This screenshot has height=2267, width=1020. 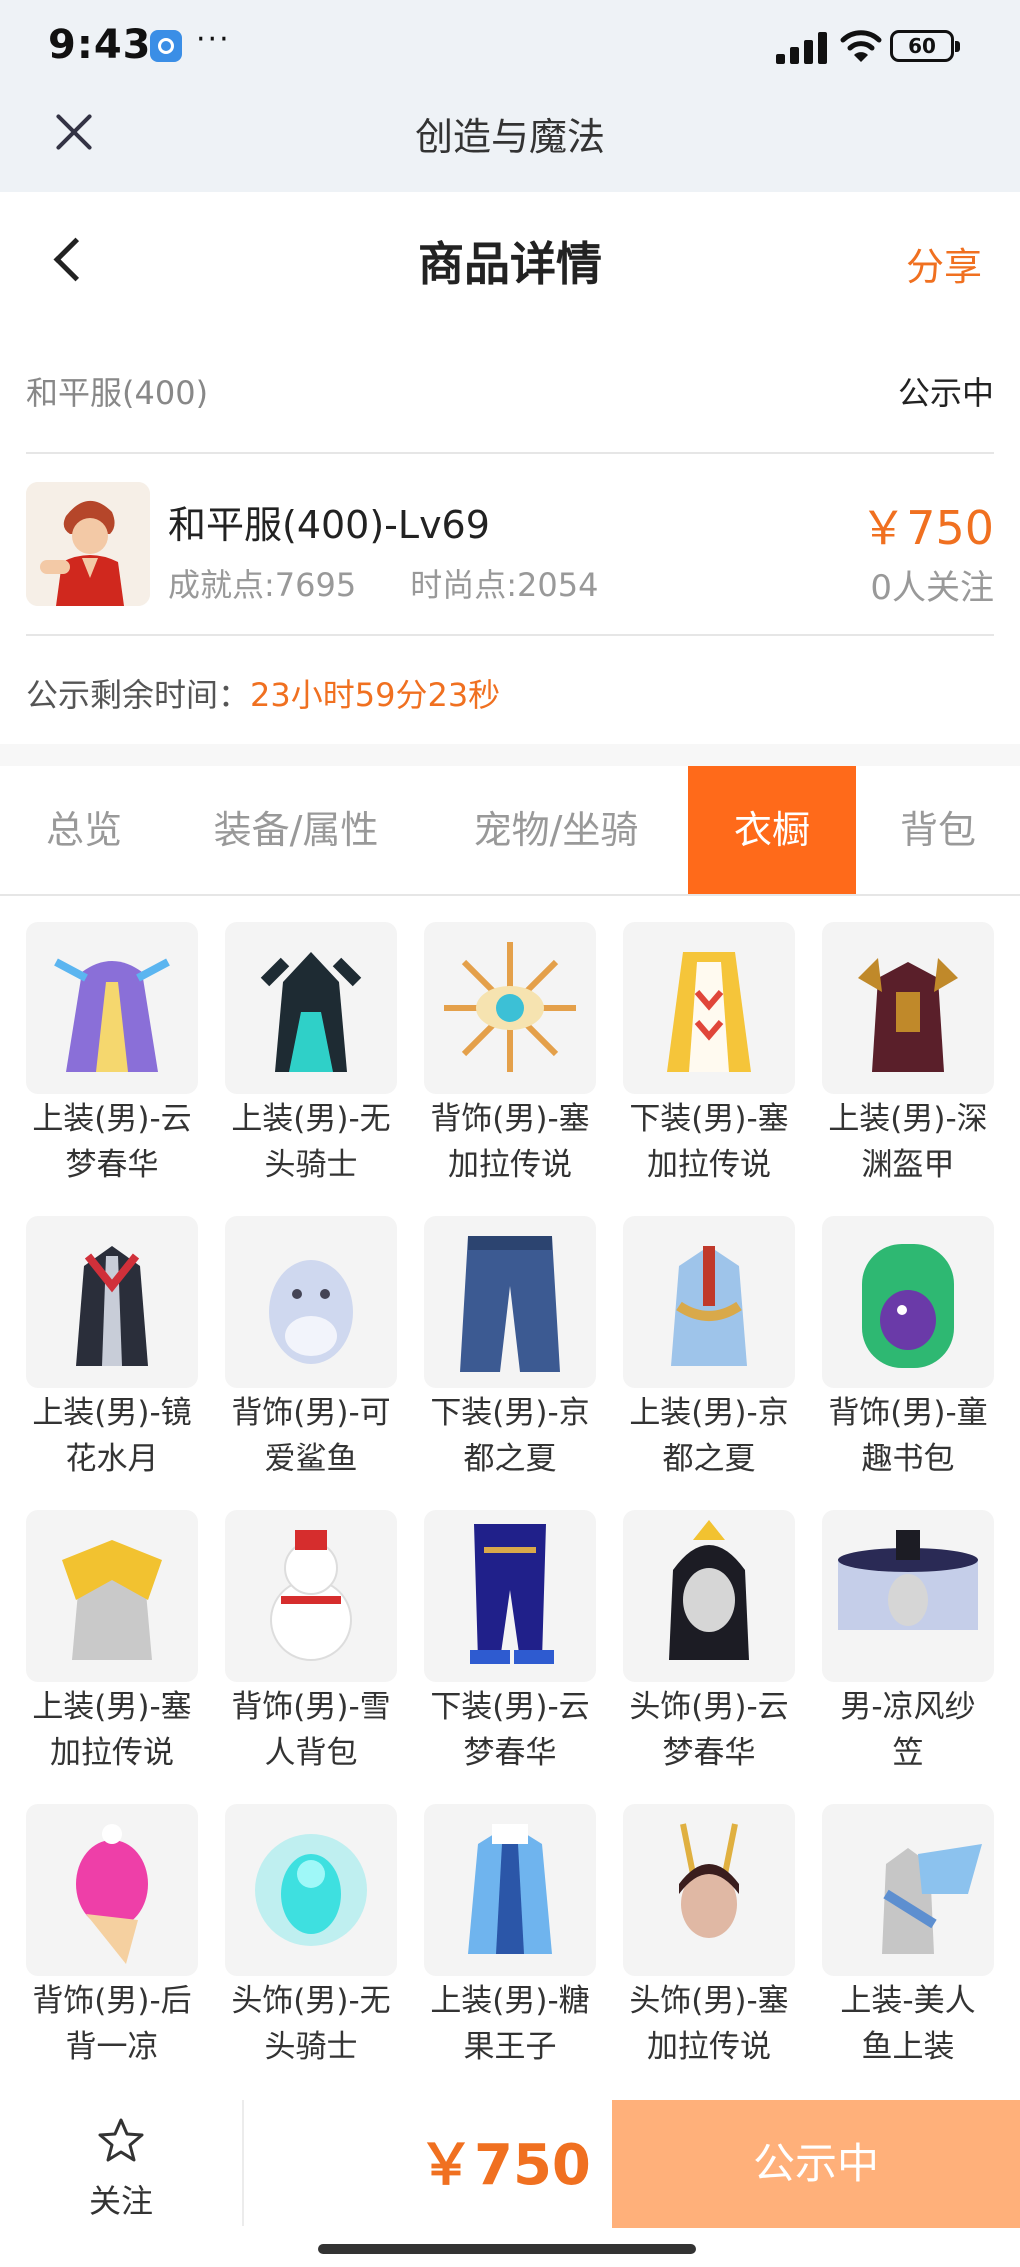 I want to click on follower-count: 0人关注, so click(x=932, y=588).